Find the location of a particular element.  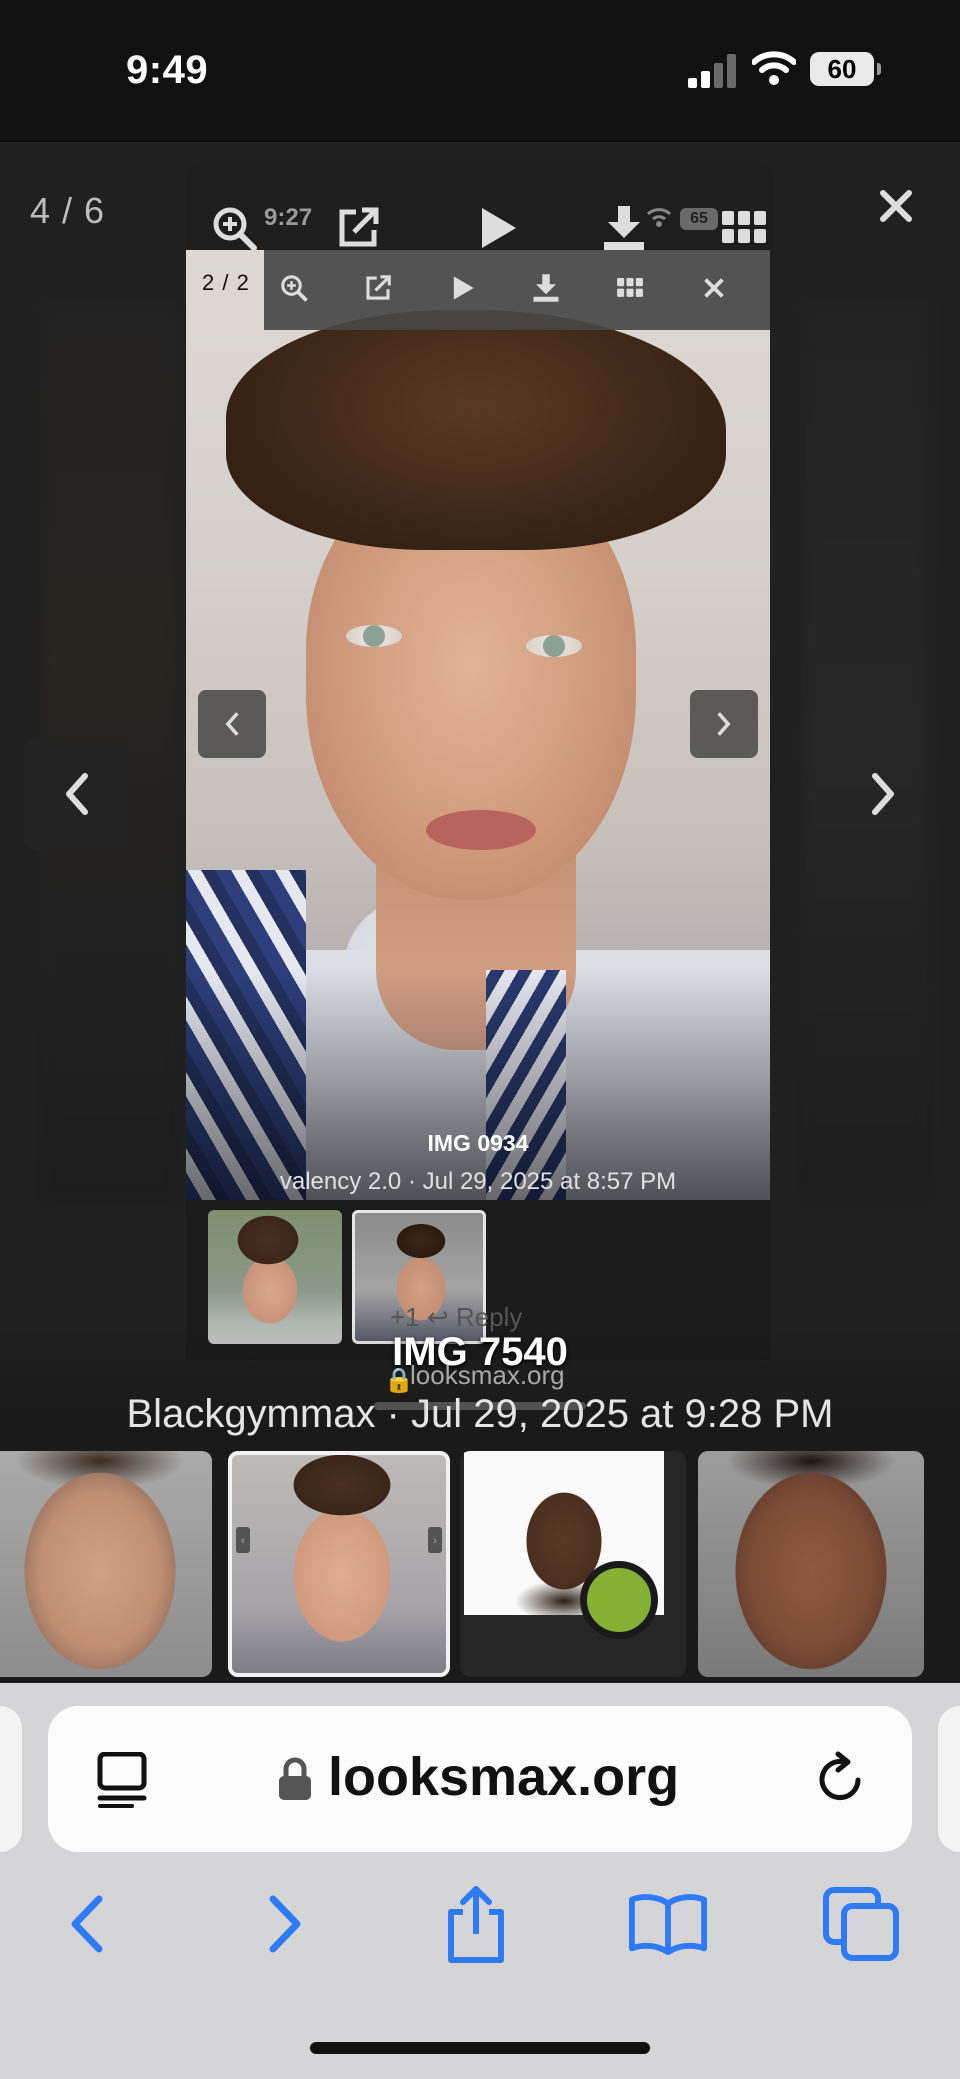

wifi-icon is located at coordinates (774, 68).